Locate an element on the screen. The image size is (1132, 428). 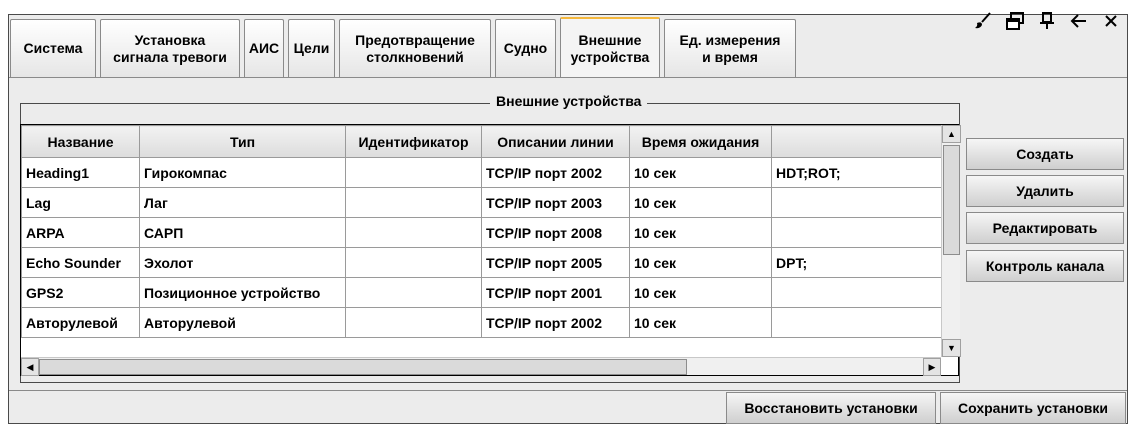
scroll-down-icon: ▼ is located at coordinates (951, 348).